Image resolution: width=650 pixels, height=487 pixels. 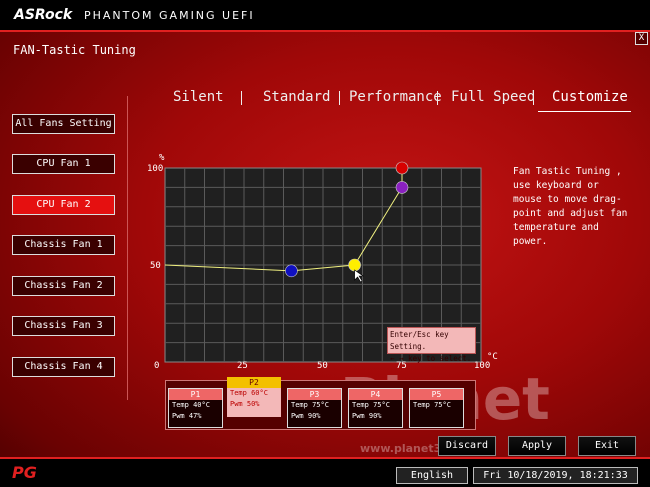 What do you see at coordinates (155, 169) in the screenshot?
I see `y-tick-100: 100` at bounding box center [155, 169].